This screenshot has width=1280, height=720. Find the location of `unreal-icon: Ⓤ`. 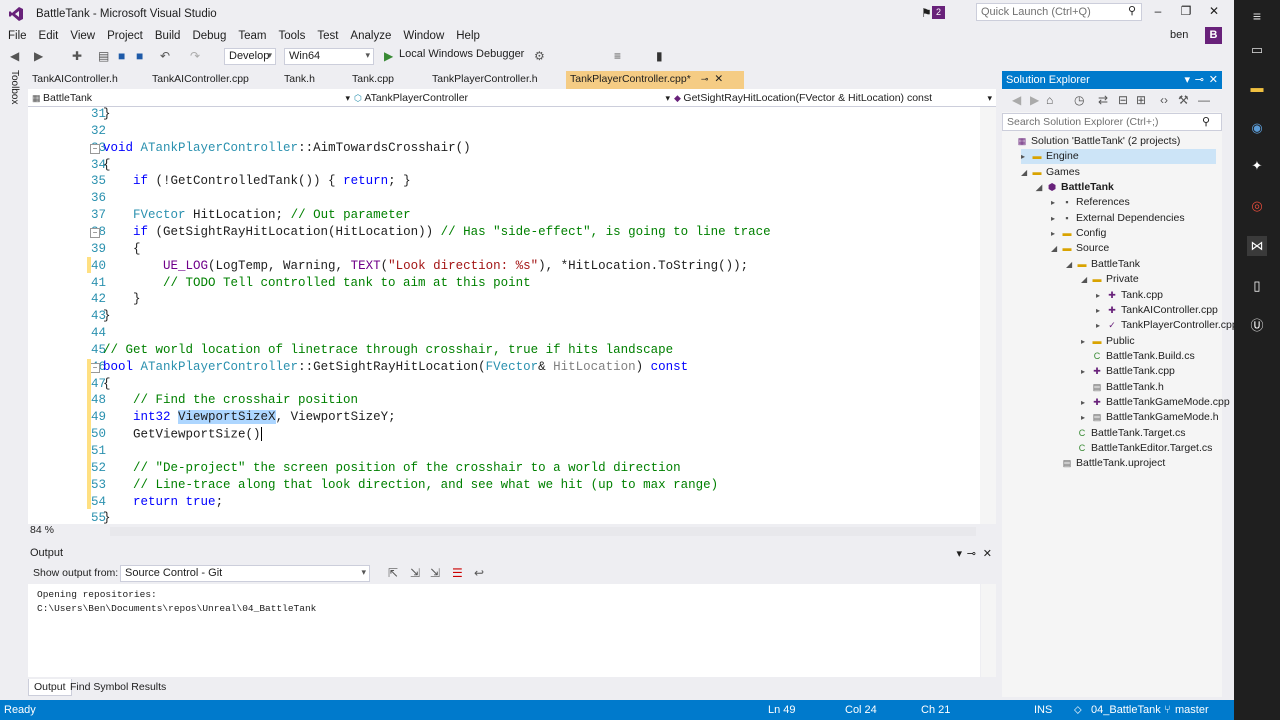

unreal-icon: Ⓤ is located at coordinates (1257, 326).